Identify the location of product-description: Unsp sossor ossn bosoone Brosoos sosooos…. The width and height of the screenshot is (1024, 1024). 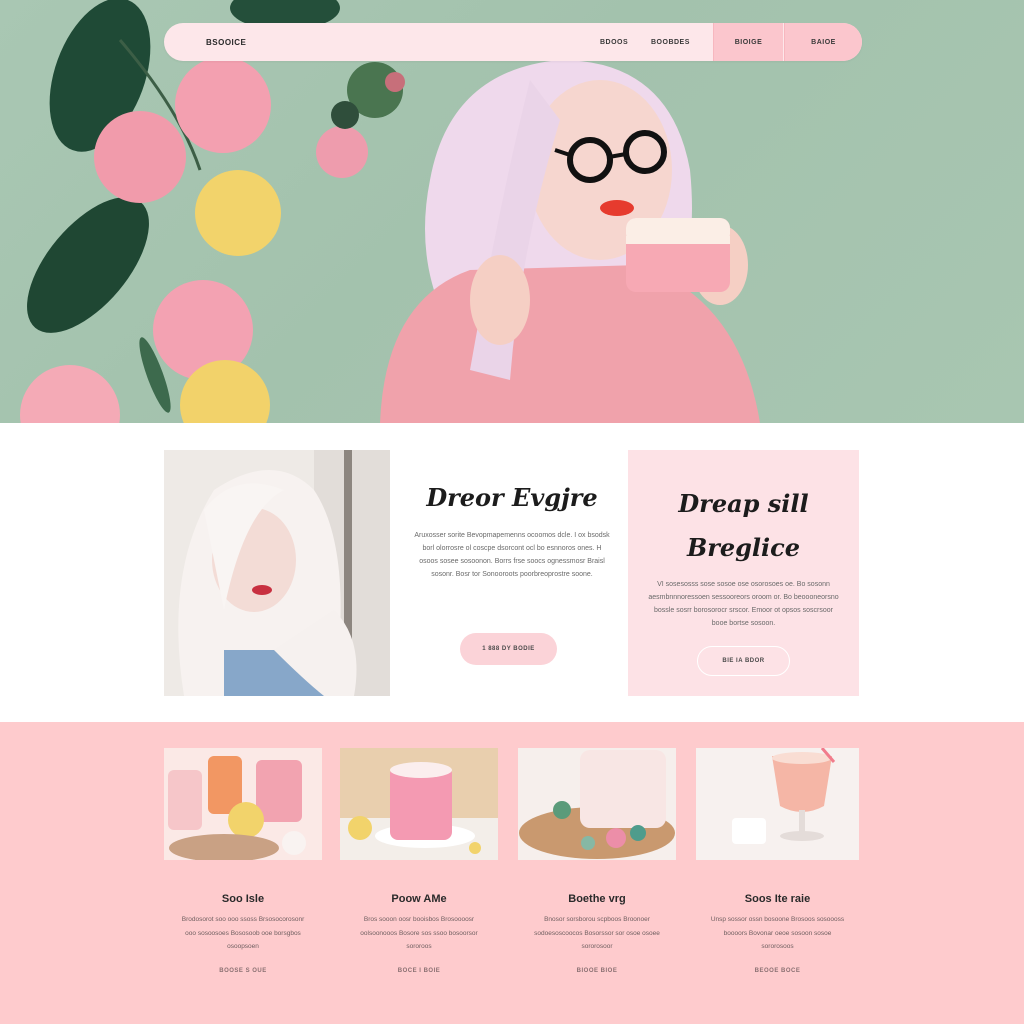
(777, 933).